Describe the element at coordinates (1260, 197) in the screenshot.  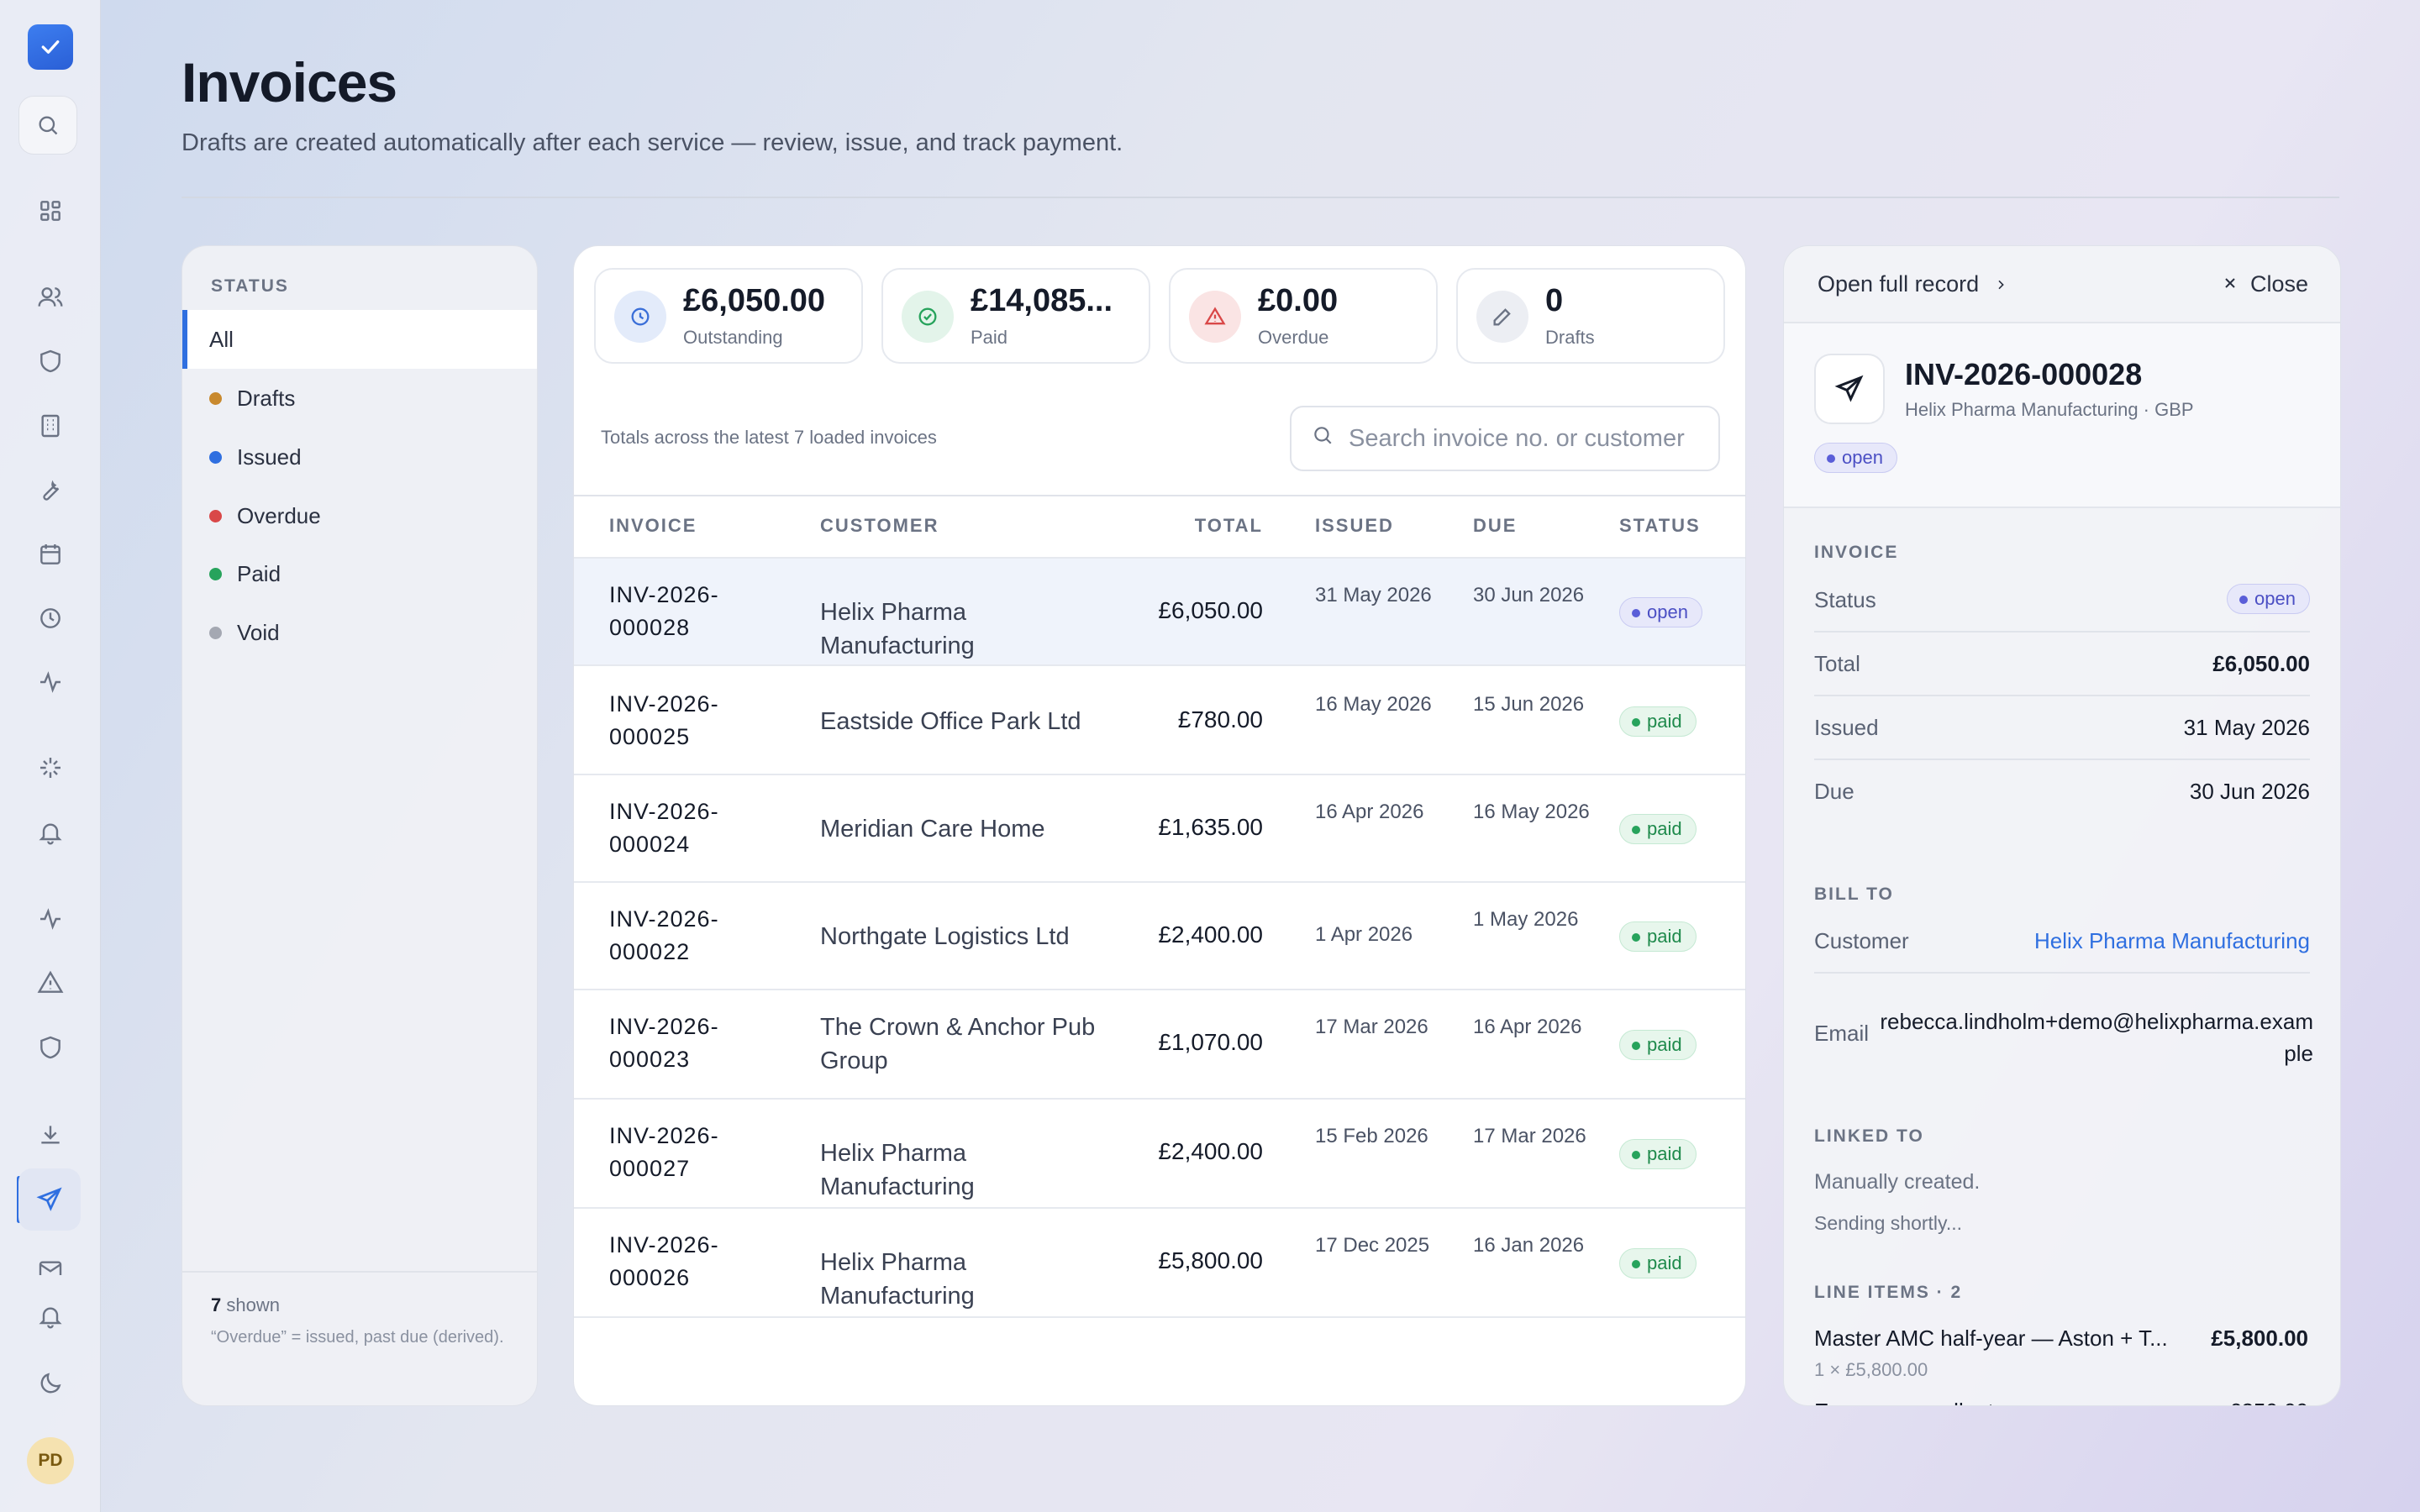
I see `header-divider` at that location.